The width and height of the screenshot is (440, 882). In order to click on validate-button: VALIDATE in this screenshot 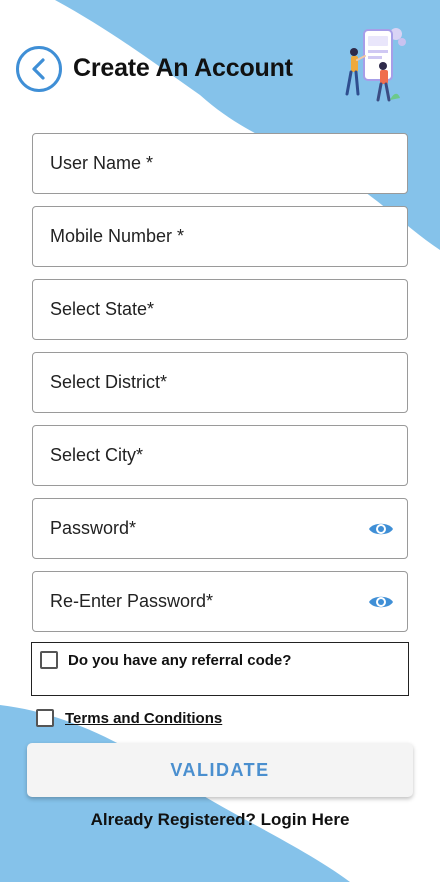, I will do `click(220, 770)`.